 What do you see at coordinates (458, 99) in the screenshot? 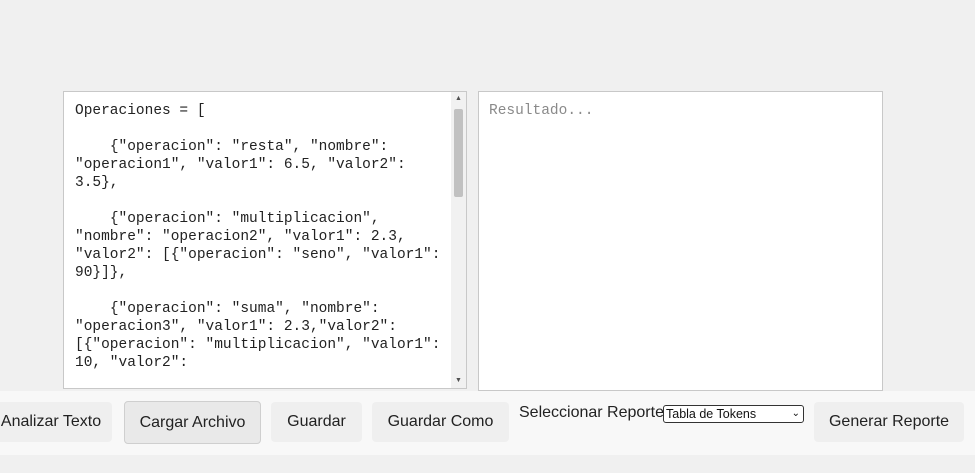
I see `scroll-up-arrow-icon: ▲` at bounding box center [458, 99].